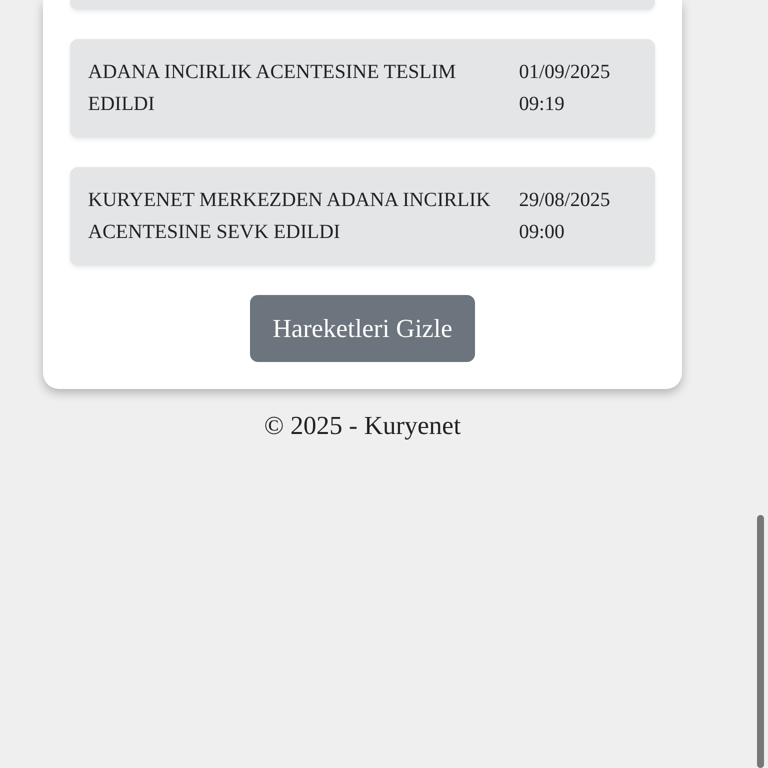 The width and height of the screenshot is (768, 768). What do you see at coordinates (542, 104) in the screenshot?
I see `movement-time: 09:19` at bounding box center [542, 104].